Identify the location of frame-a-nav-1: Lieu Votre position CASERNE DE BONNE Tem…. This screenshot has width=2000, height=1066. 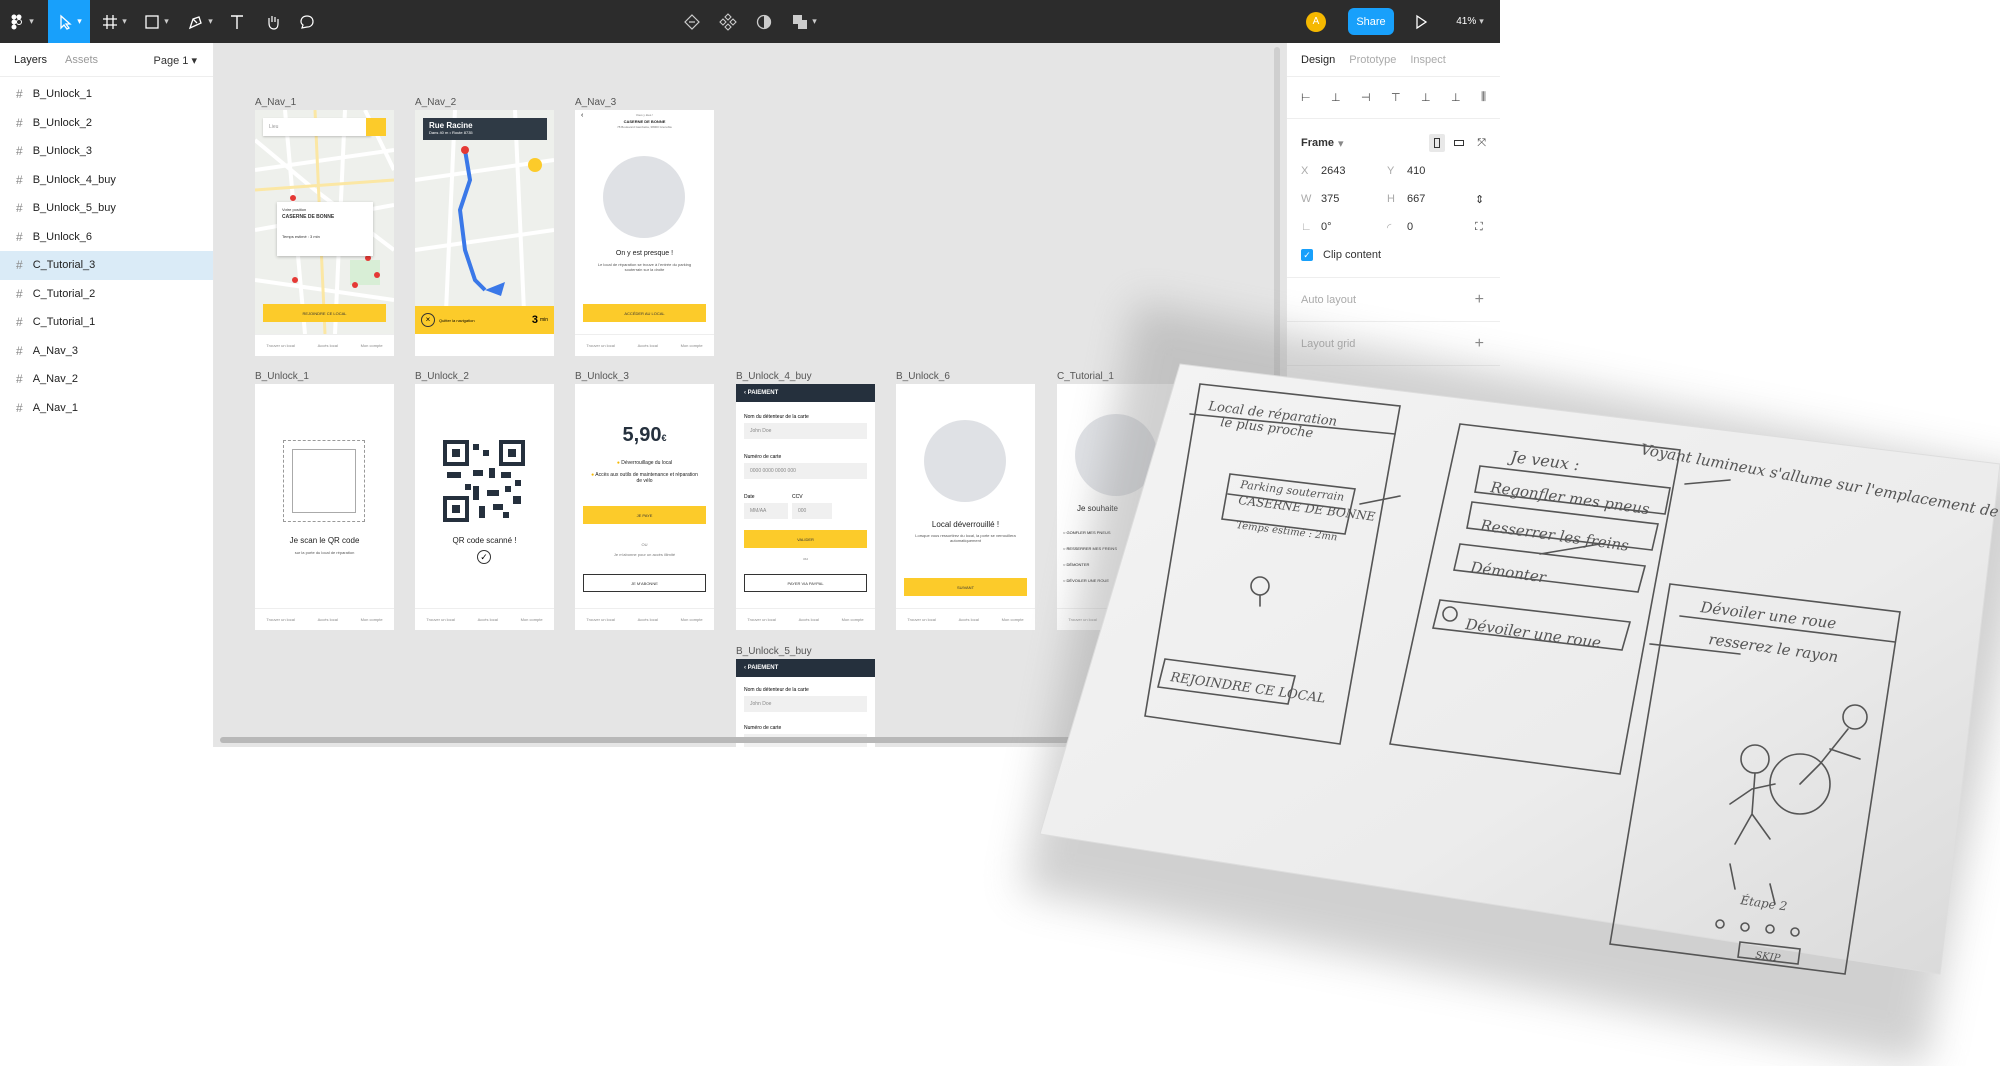
(324, 233).